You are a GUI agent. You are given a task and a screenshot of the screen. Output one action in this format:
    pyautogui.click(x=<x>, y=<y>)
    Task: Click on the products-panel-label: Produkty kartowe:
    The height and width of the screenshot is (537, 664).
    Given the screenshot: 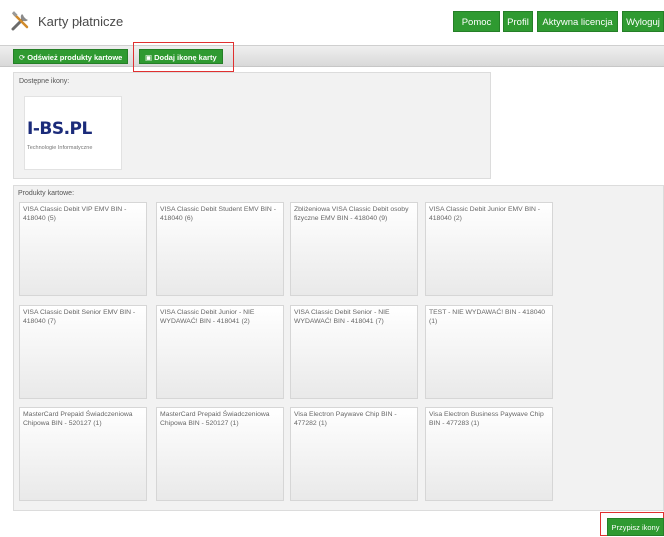 What is the action you would take?
    pyautogui.click(x=46, y=193)
    